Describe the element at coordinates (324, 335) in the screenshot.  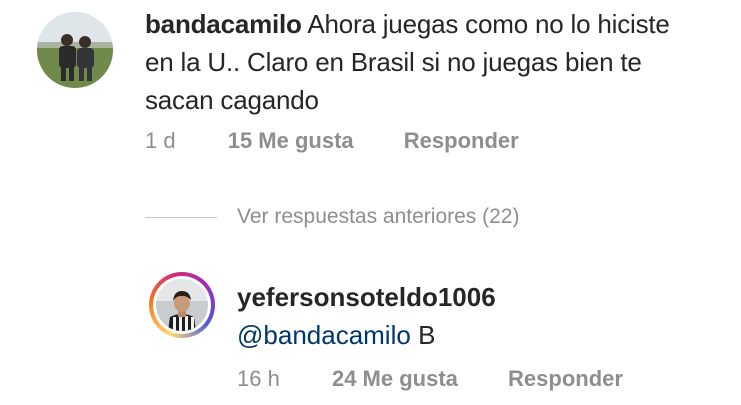
I see `mention-link: @bandacamilo` at that location.